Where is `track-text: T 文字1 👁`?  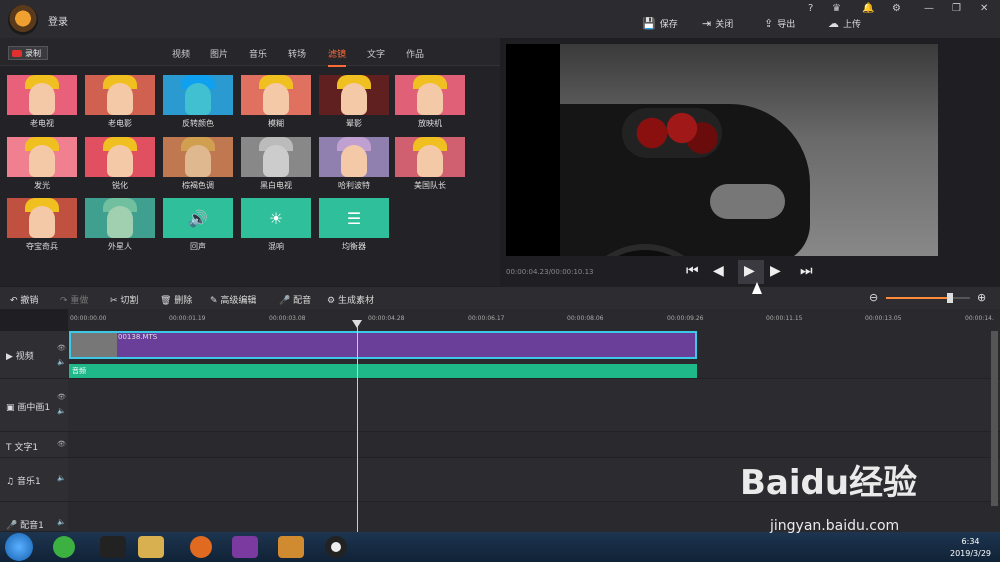 track-text: T 文字1 👁 is located at coordinates (34, 445).